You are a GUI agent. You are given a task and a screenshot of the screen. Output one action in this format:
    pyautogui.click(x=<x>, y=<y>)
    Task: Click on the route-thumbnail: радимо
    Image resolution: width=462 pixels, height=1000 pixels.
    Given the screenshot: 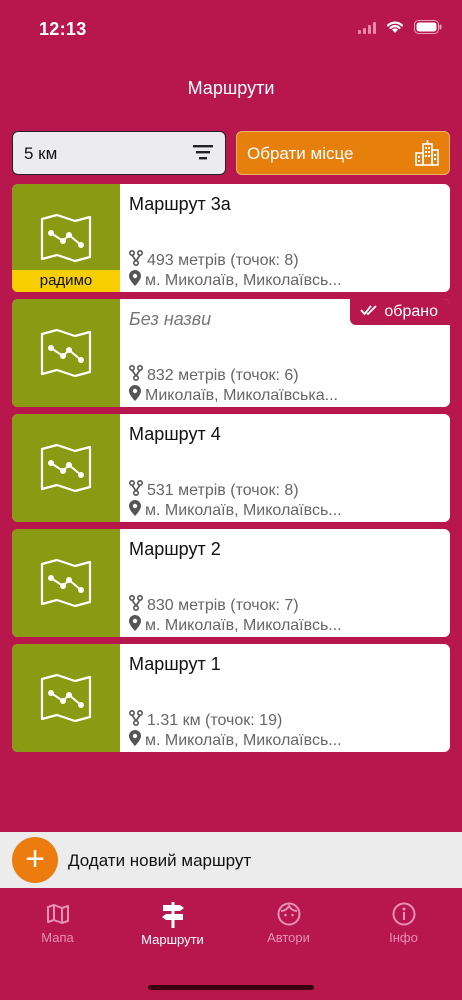 What is the action you would take?
    pyautogui.click(x=66, y=238)
    